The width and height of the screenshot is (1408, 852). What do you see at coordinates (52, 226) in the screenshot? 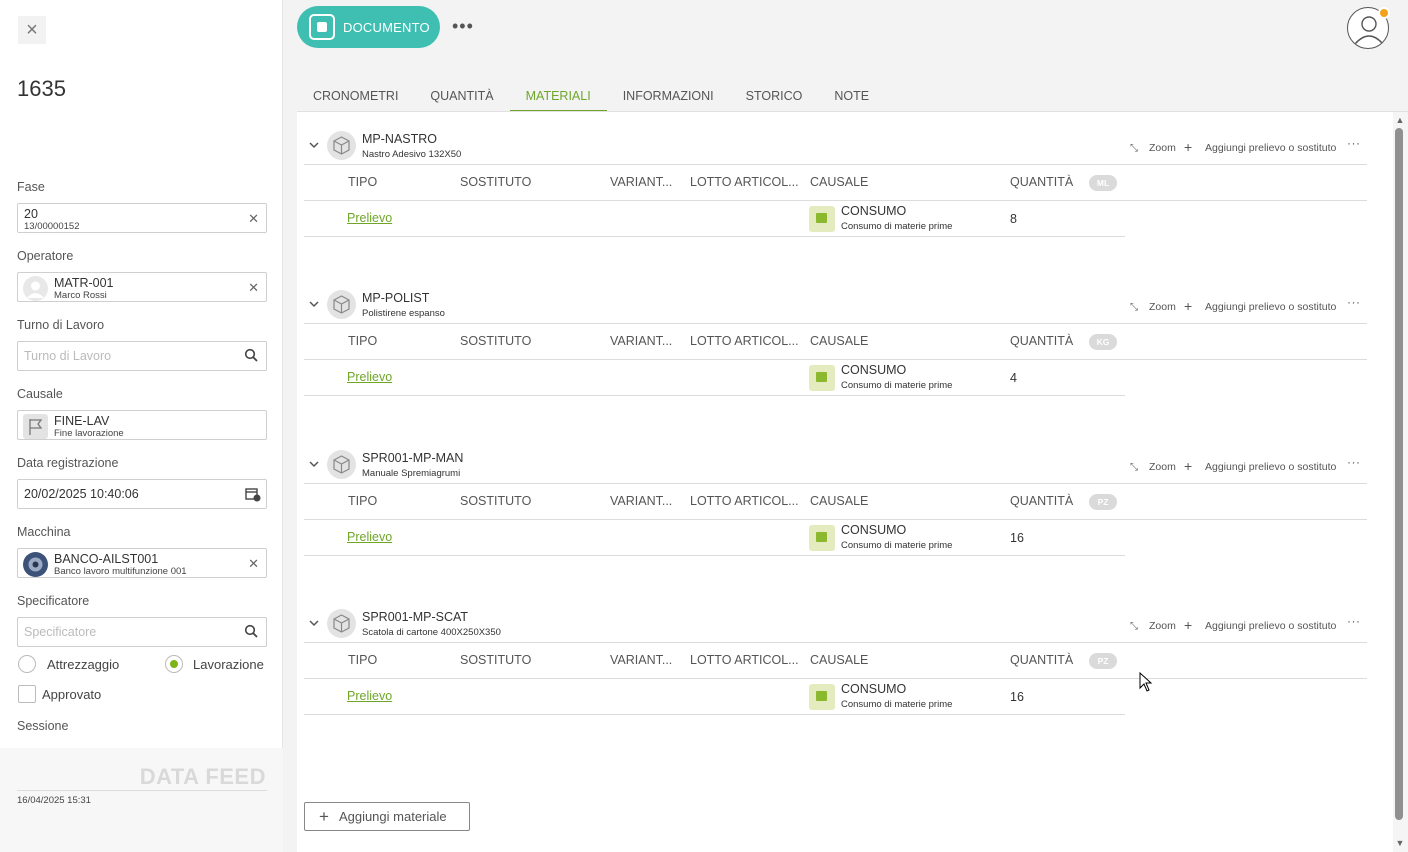
I see `fase-sub: 13/00000152` at bounding box center [52, 226].